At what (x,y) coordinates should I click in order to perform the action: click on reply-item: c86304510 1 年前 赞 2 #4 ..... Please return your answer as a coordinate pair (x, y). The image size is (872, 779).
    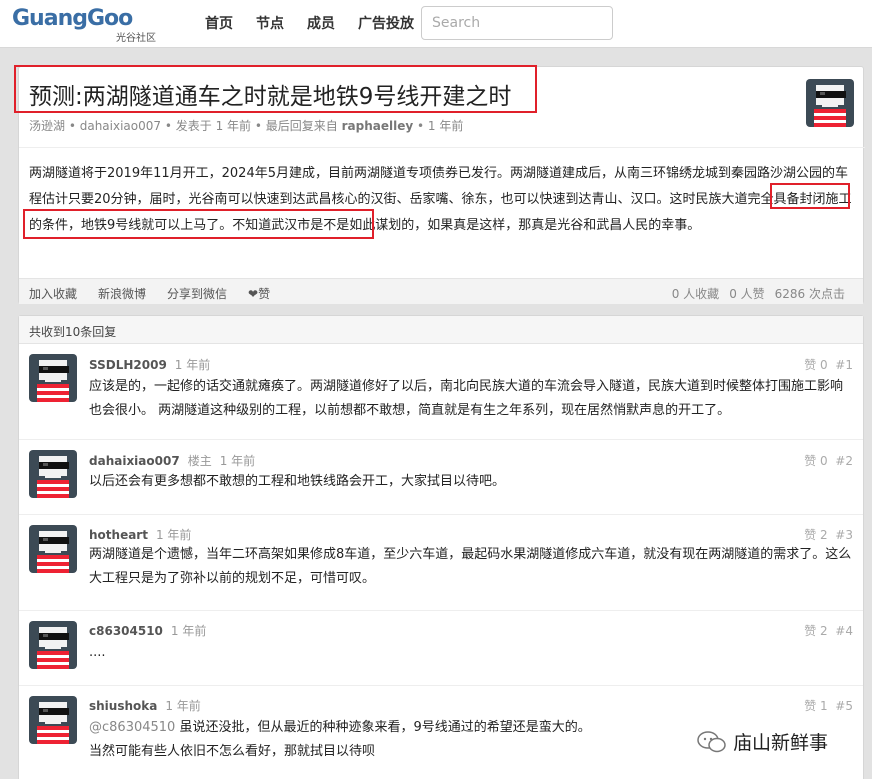
    Looking at the image, I should click on (441, 648).